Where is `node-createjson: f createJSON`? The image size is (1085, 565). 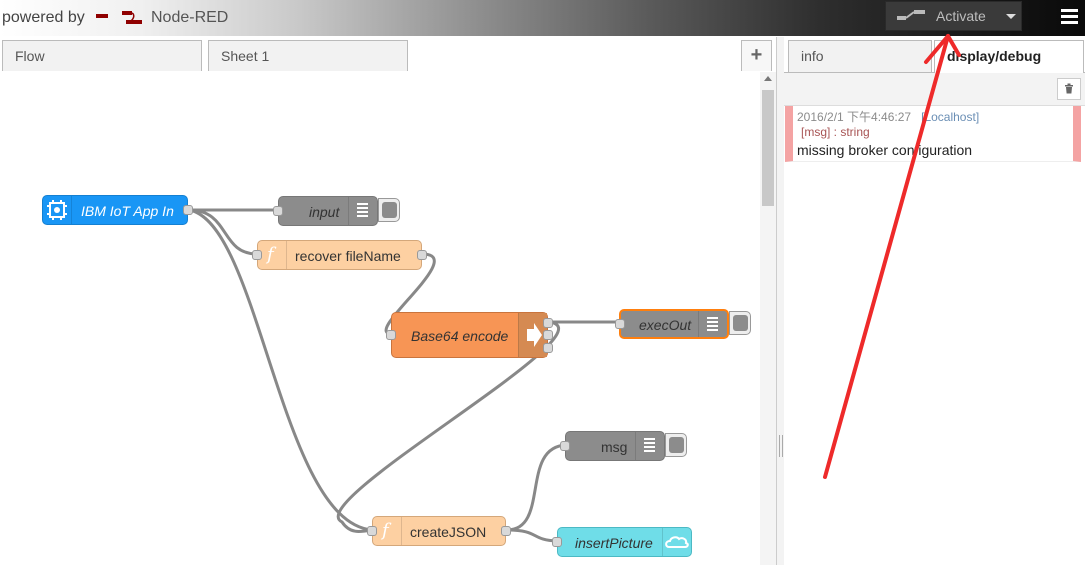 node-createjson: f createJSON is located at coordinates (439, 531).